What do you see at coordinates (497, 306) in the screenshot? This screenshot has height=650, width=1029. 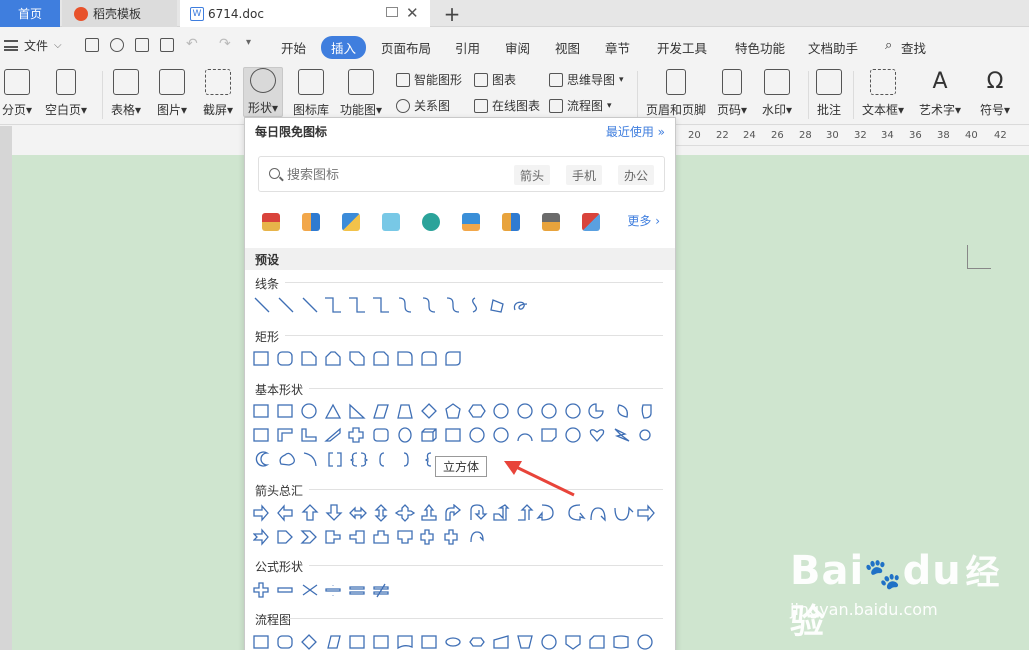 I see `freeform-shape` at bounding box center [497, 306].